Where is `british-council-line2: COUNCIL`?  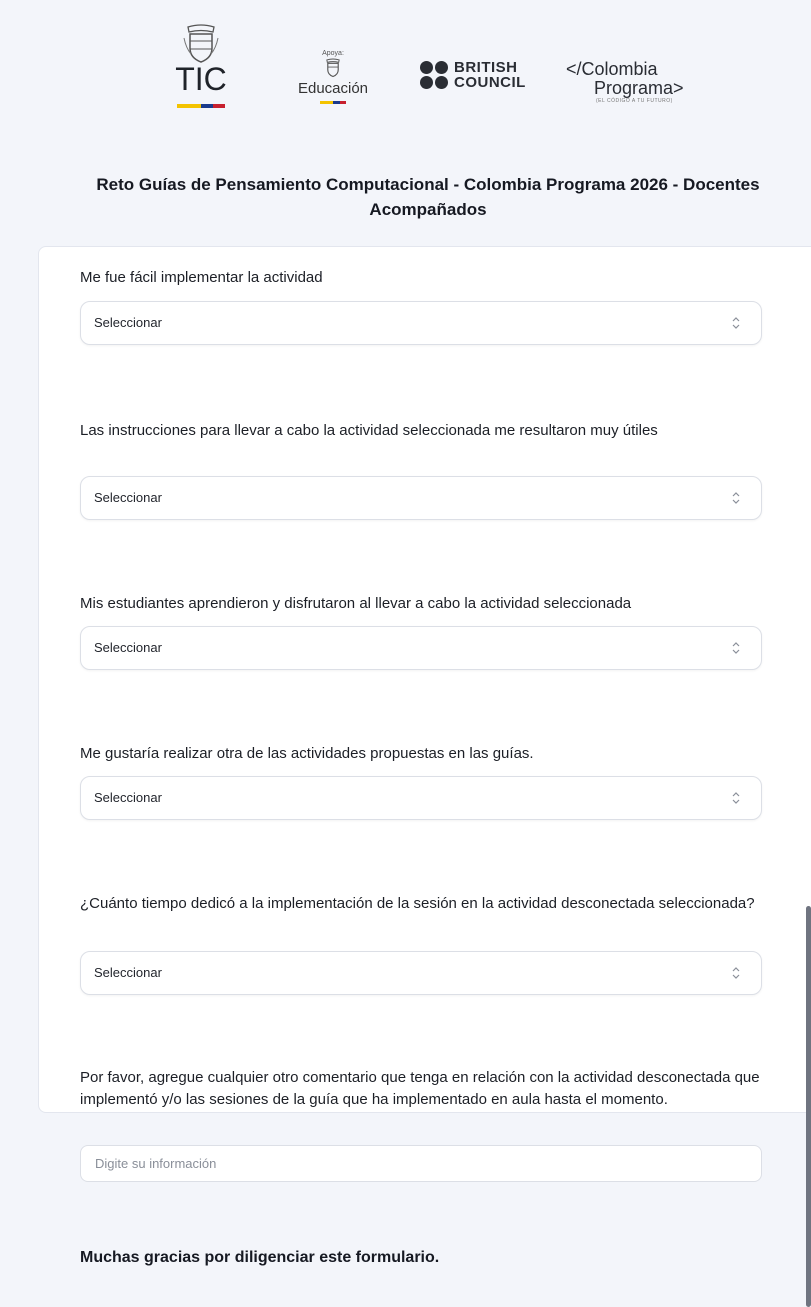 british-council-line2: COUNCIL is located at coordinates (490, 82).